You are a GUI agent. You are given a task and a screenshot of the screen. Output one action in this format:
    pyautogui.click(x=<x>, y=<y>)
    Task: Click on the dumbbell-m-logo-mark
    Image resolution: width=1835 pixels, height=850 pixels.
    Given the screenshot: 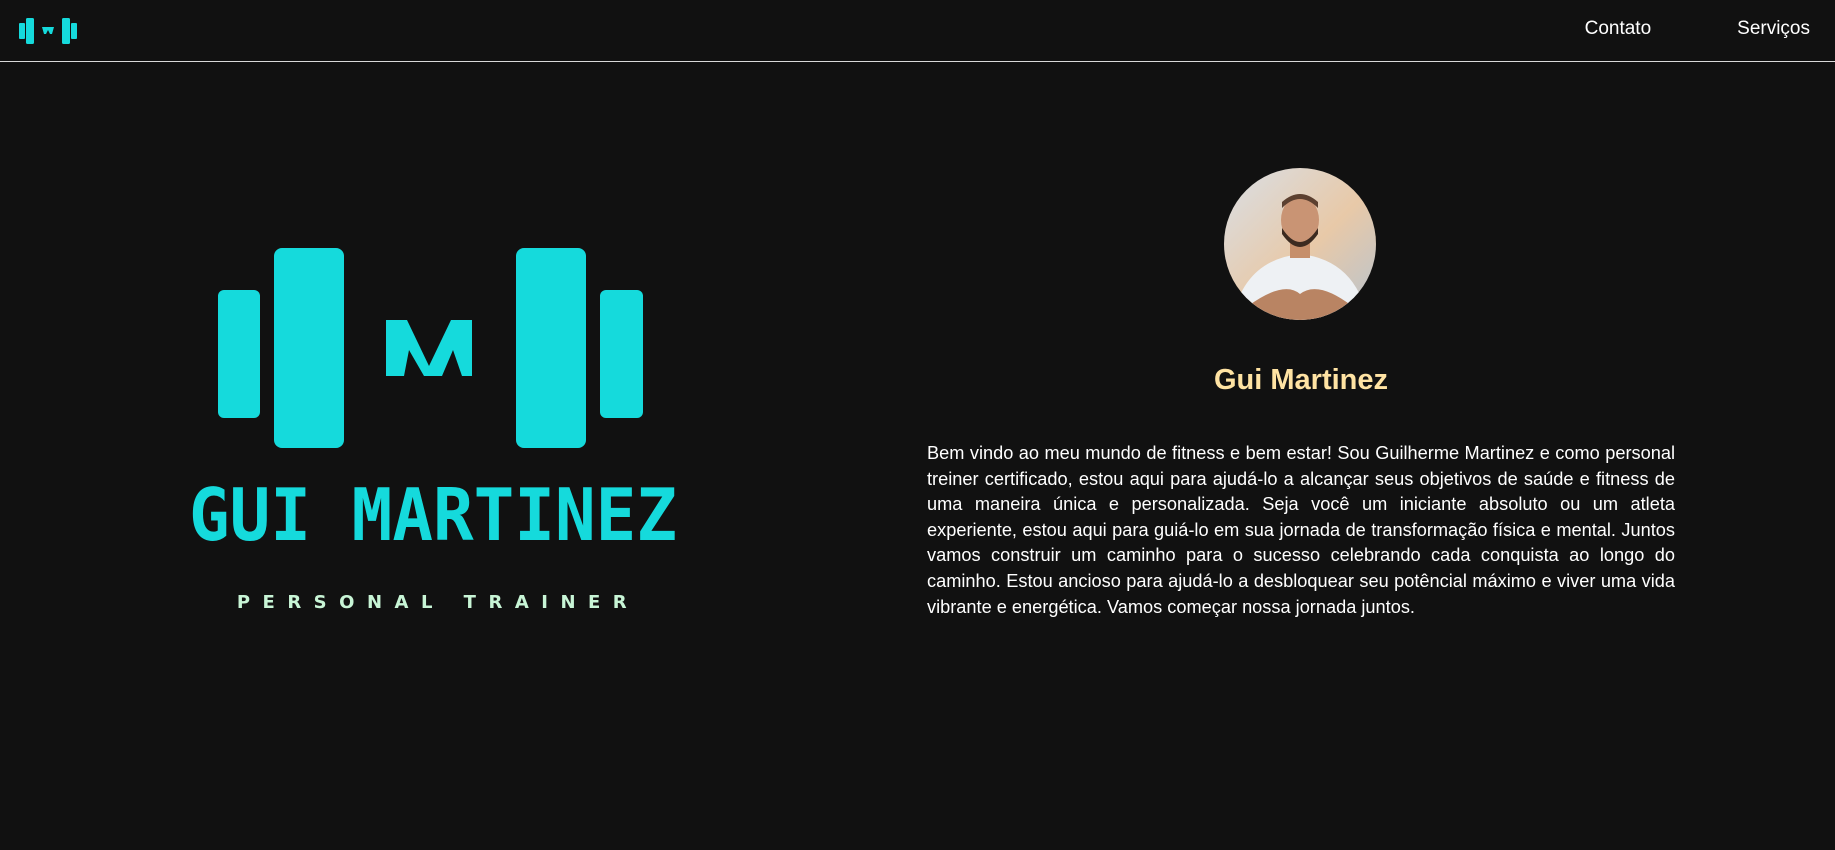 What is the action you would take?
    pyautogui.click(x=430, y=348)
    